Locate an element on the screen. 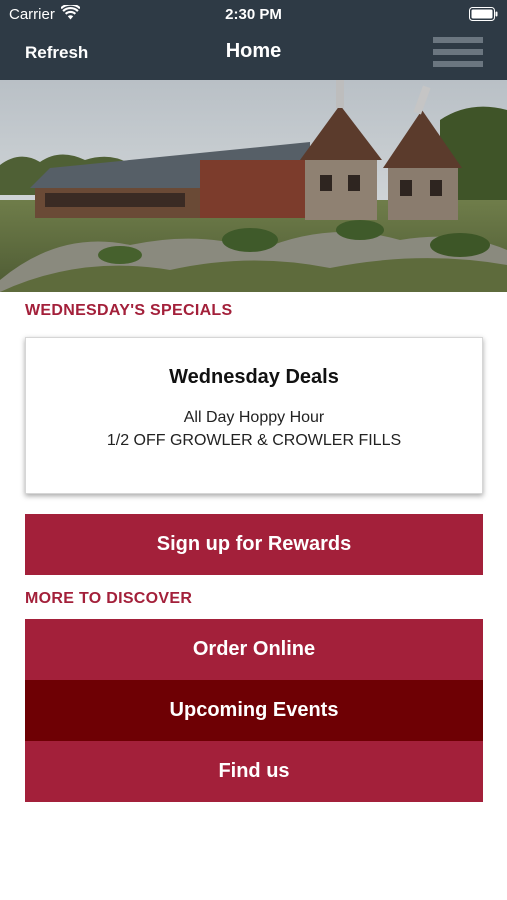  refresh-button: Refresh is located at coordinates (56, 53).